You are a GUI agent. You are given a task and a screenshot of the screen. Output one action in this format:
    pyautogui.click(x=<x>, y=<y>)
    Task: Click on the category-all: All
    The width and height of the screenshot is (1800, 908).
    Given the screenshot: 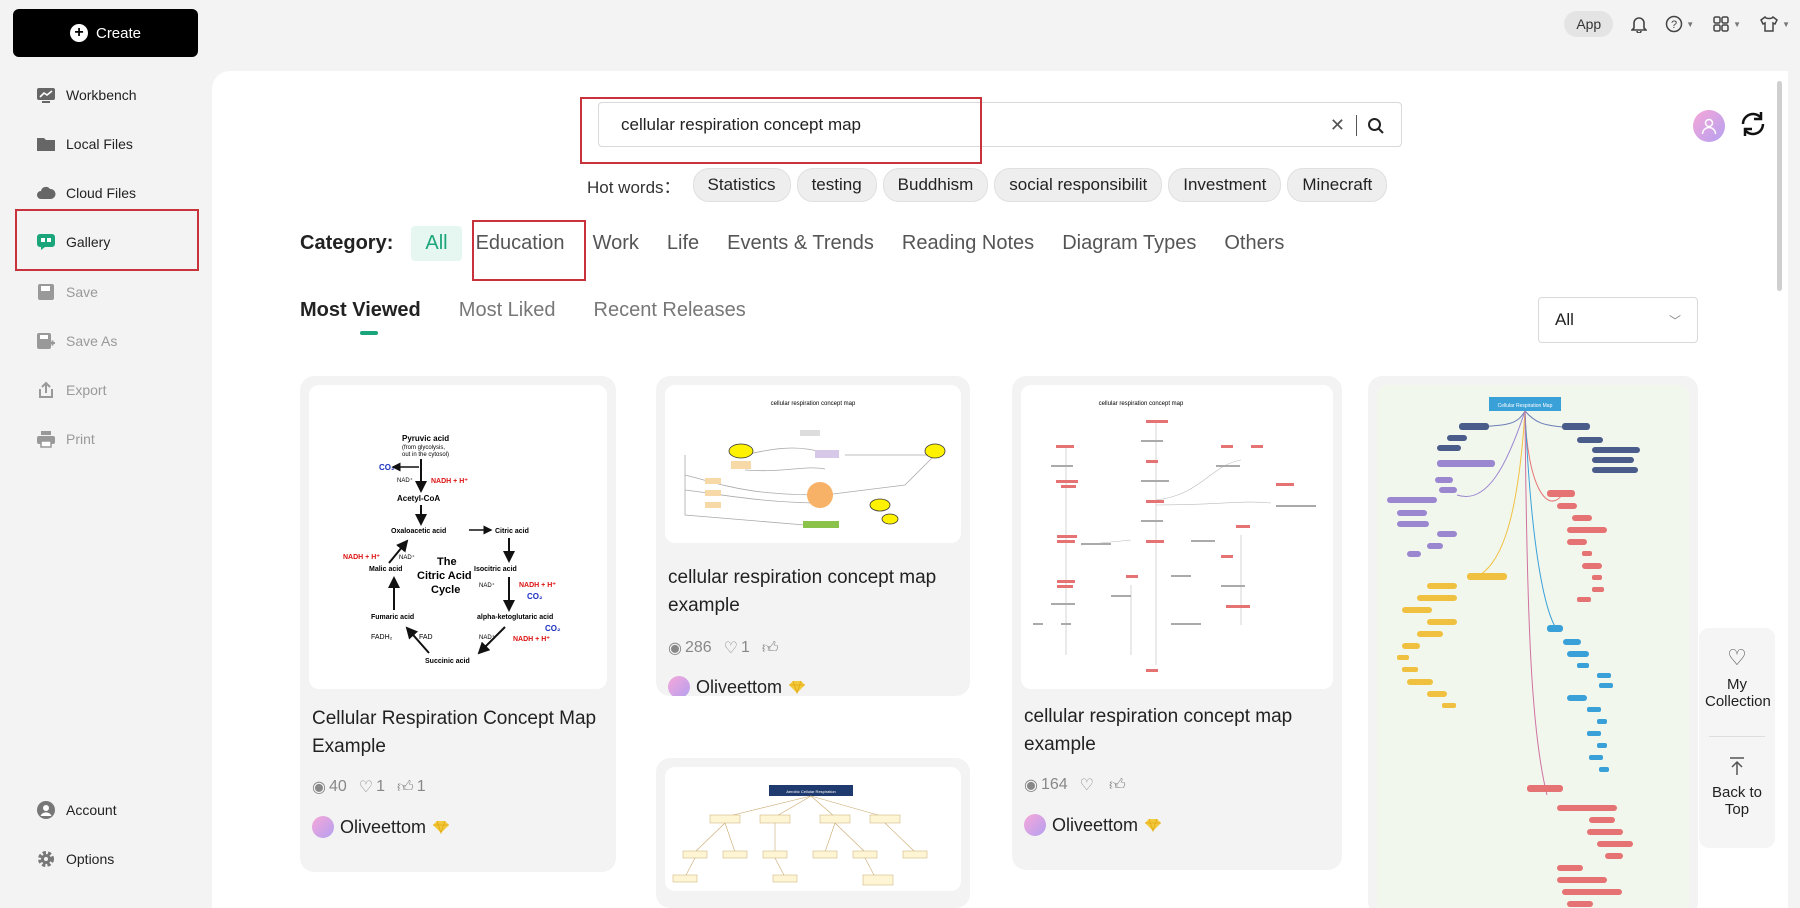 What is the action you would take?
    pyautogui.click(x=436, y=243)
    